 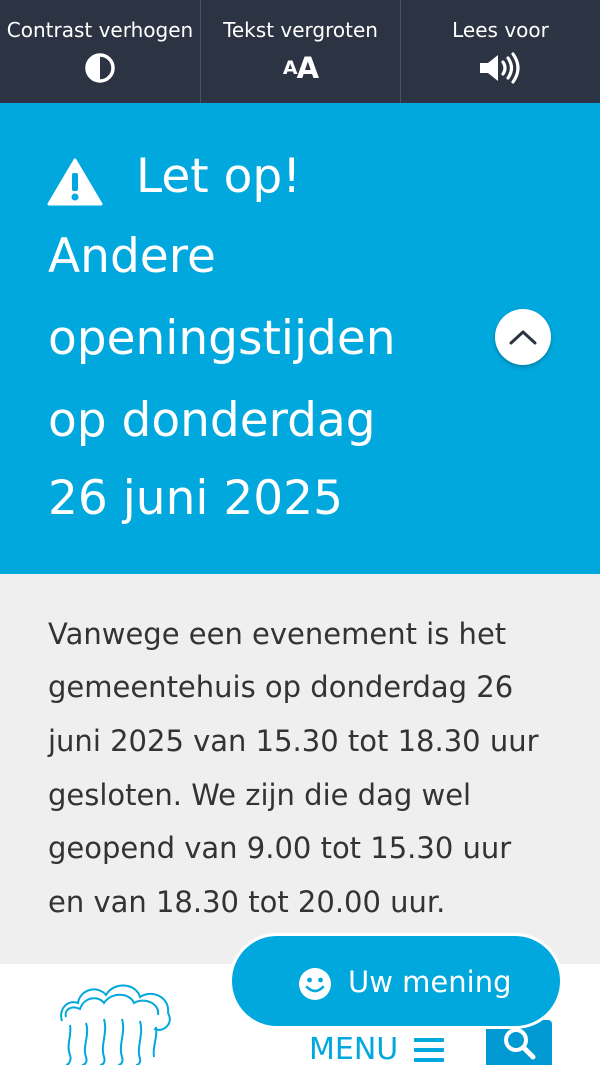 What do you see at coordinates (212, 420) in the screenshot?
I see `alert-heading-line: op donderdag` at bounding box center [212, 420].